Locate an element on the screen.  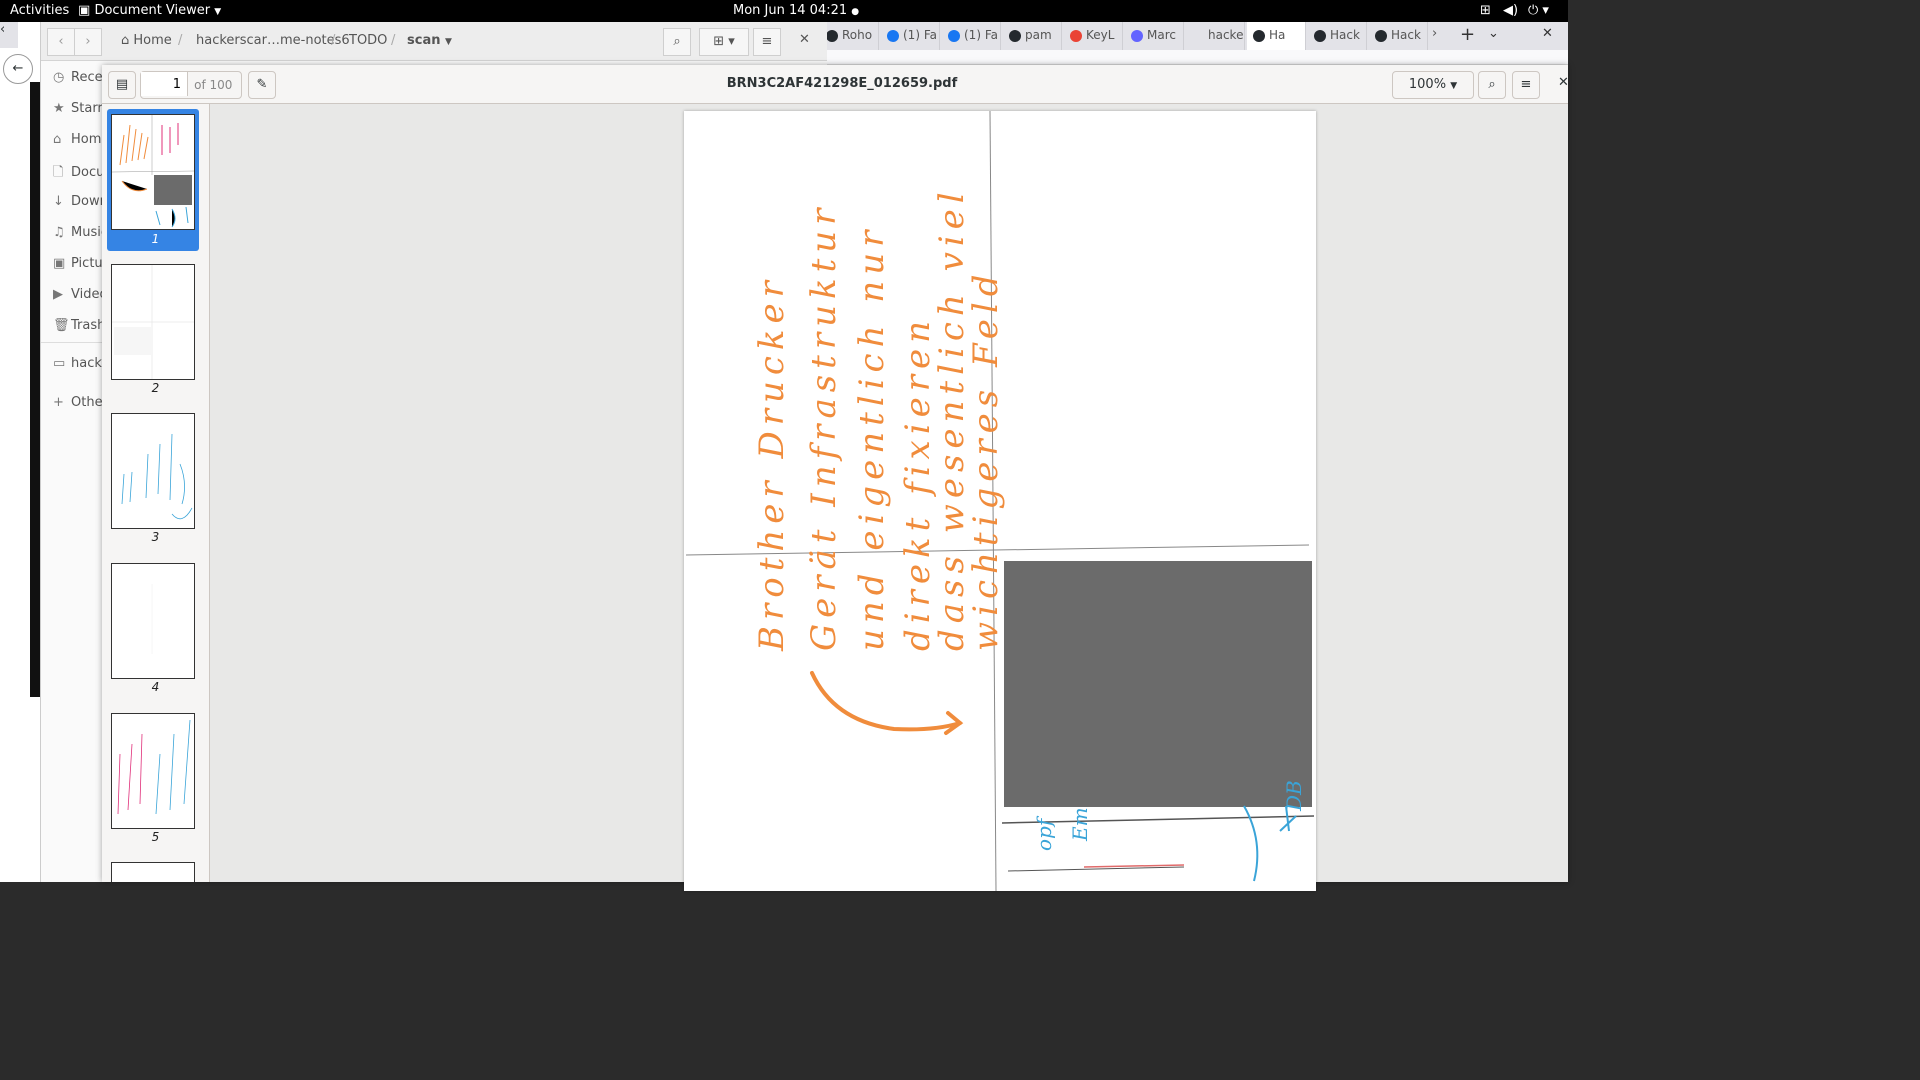
tab-label: Ha is located at coordinates (1277, 35).